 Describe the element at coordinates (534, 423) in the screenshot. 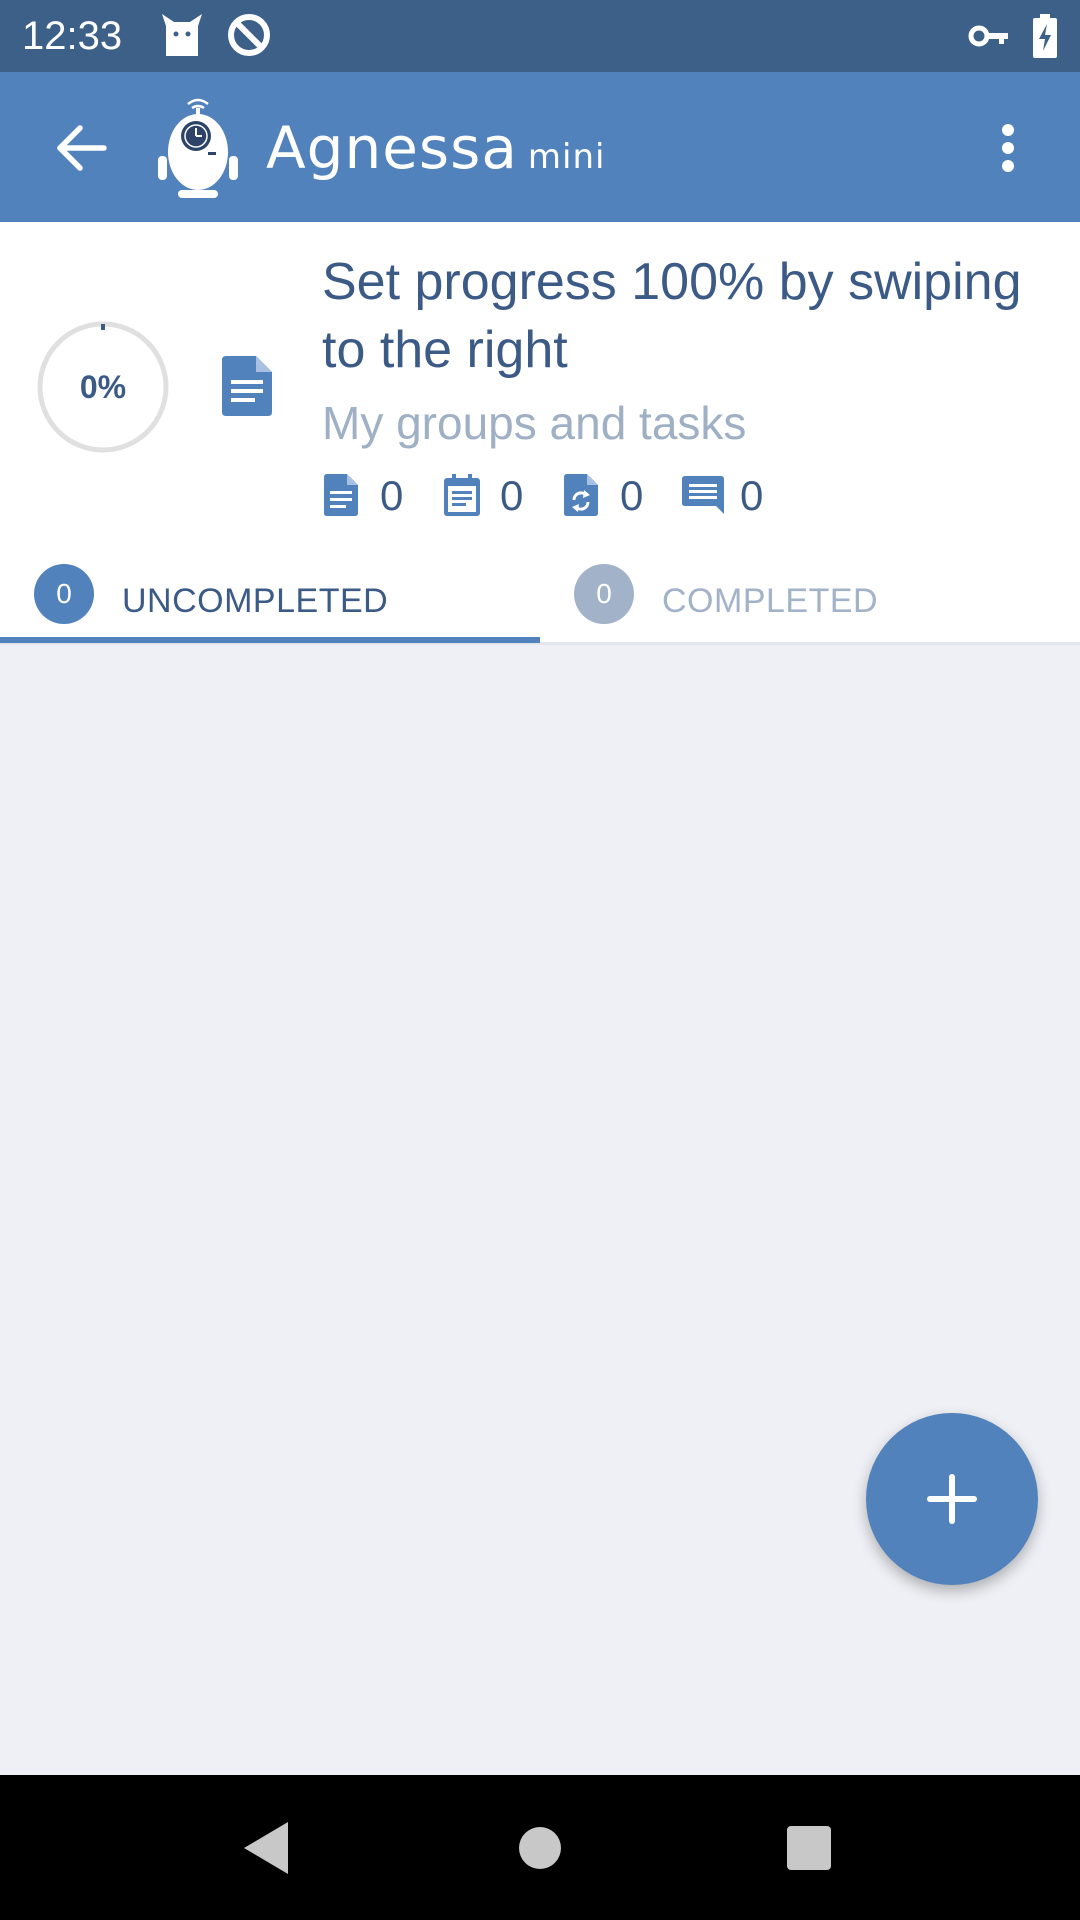

I see `task-group: My groups and tasks` at that location.